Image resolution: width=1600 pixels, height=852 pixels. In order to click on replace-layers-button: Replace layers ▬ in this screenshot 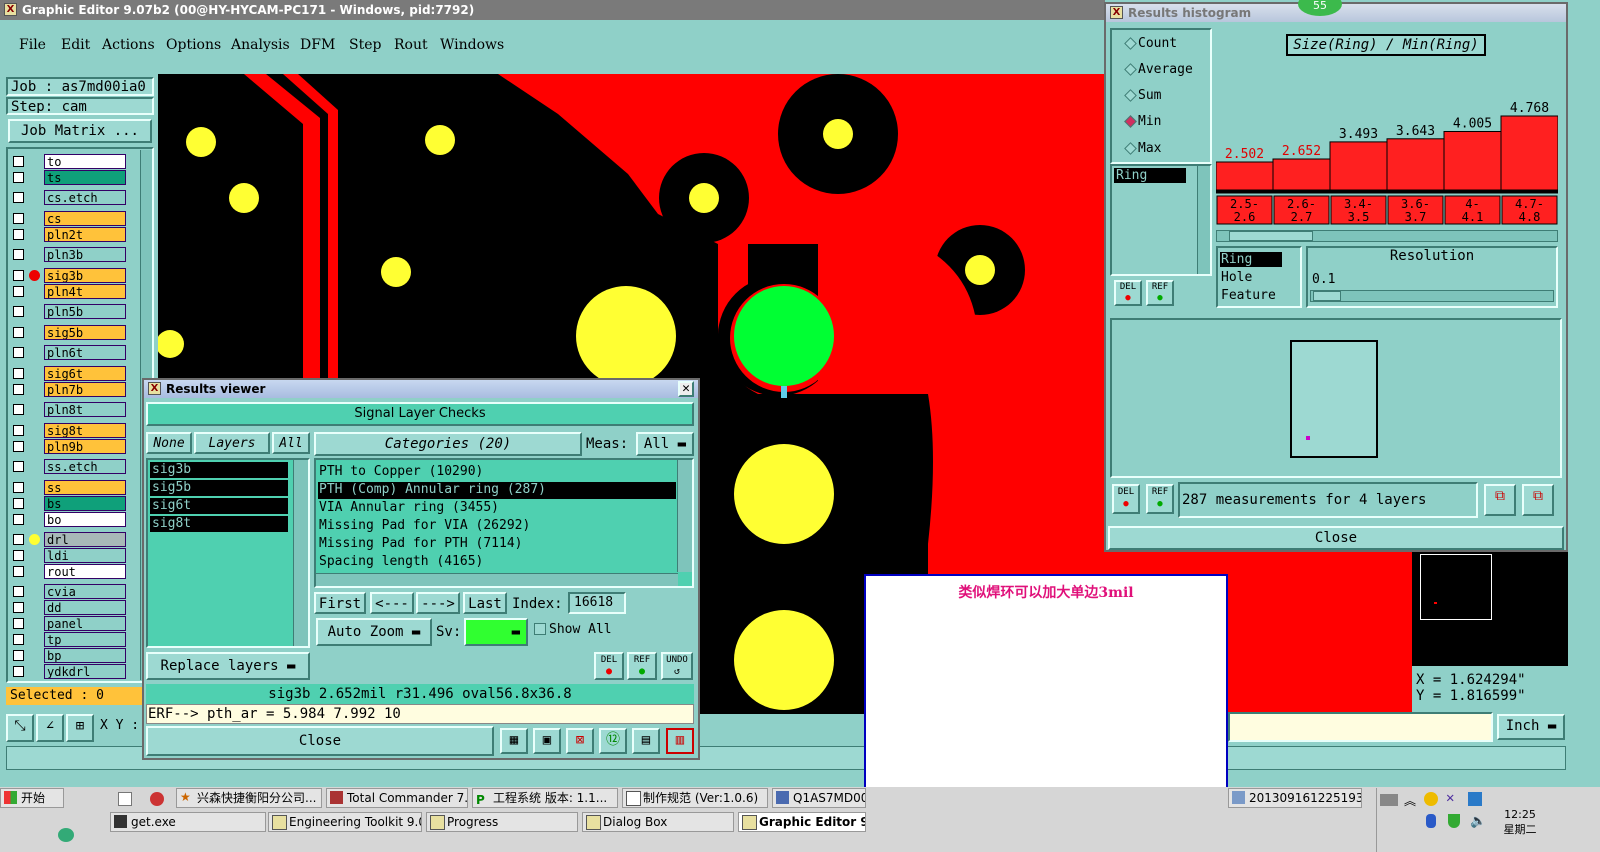, I will do `click(228, 666)`.